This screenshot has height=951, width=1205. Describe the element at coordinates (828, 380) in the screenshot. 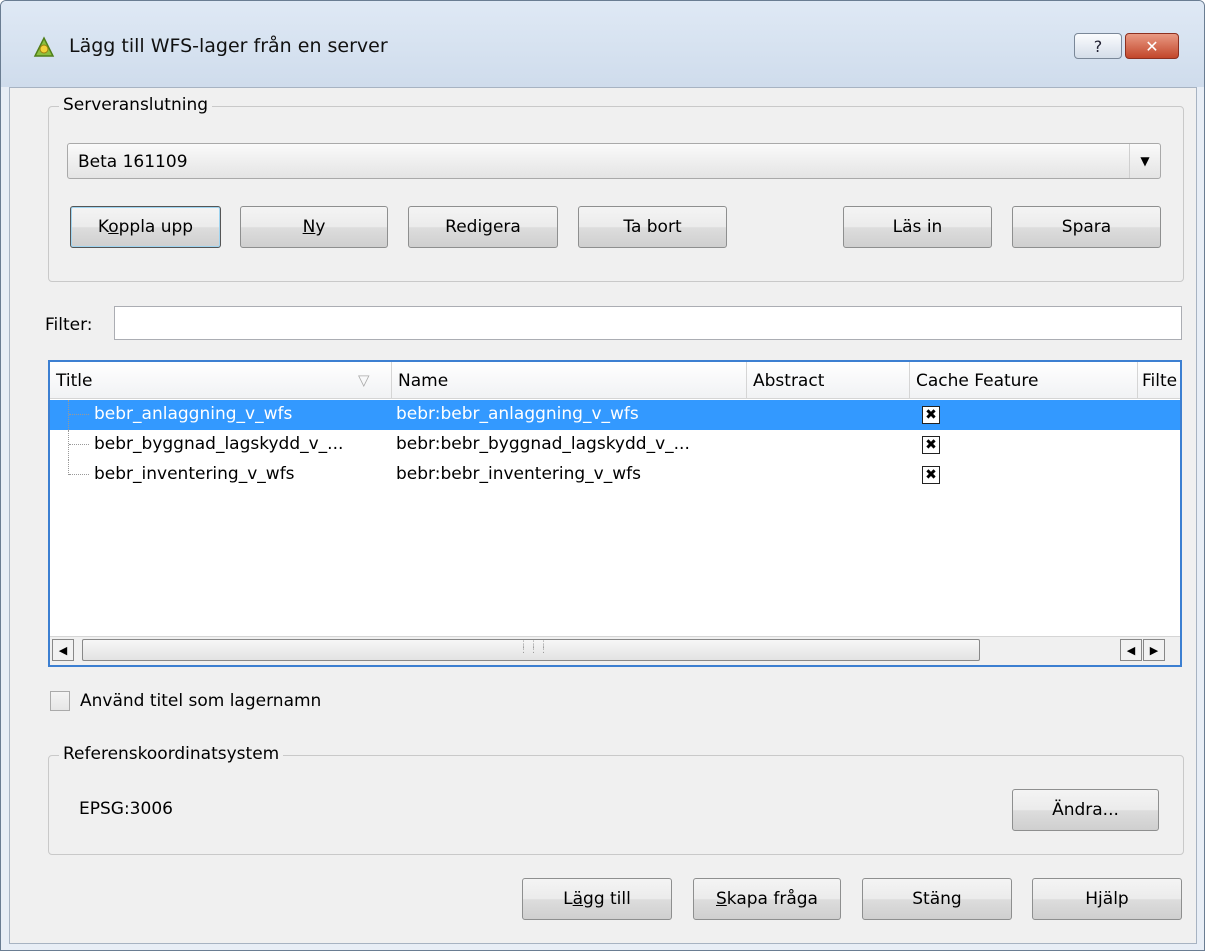

I see `column-abstract-header: Abstract` at that location.